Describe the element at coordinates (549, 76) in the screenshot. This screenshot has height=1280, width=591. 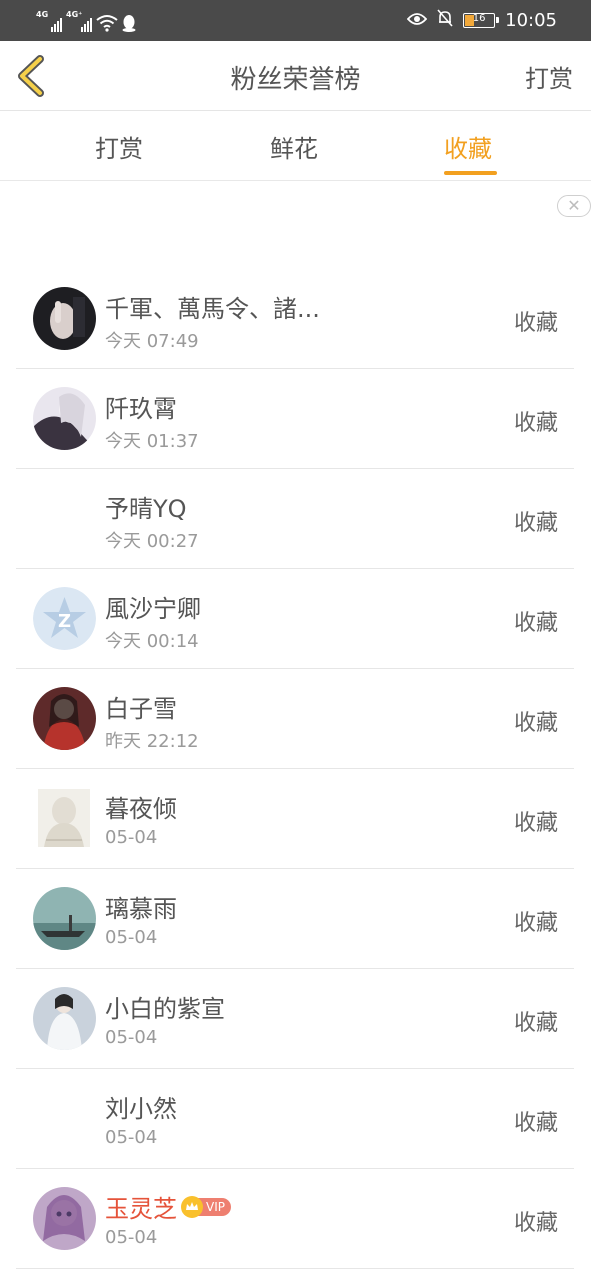
I see `reward-button: 打赏` at that location.